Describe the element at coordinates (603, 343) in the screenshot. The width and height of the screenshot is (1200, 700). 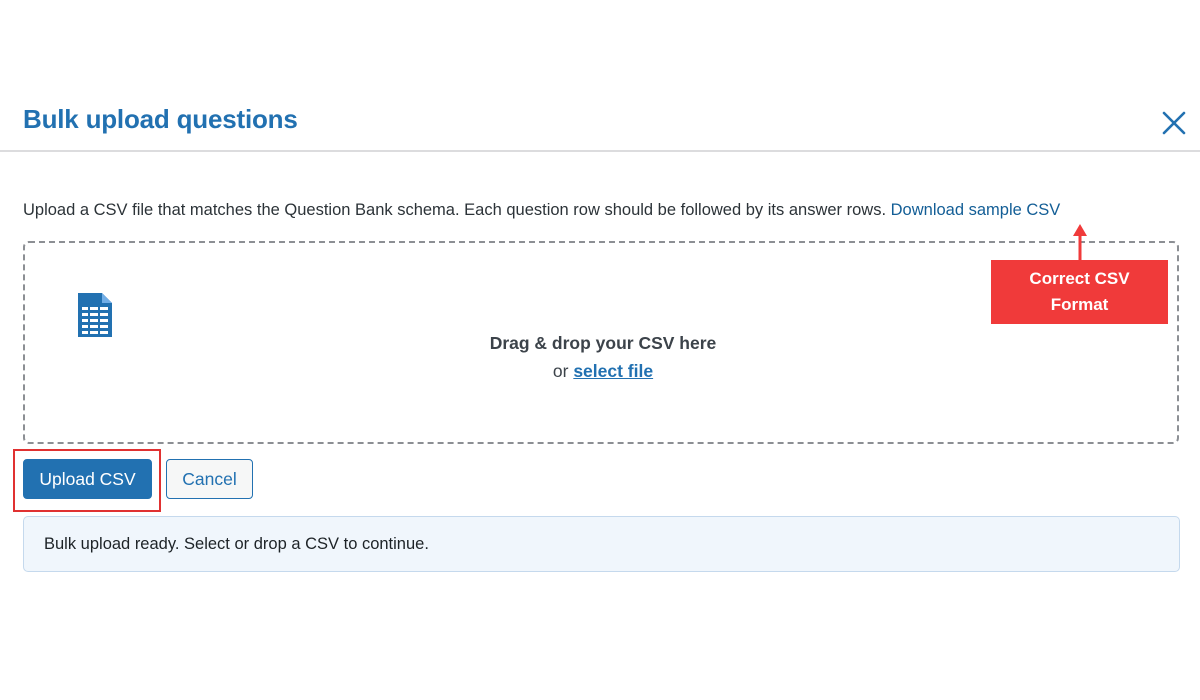
I see `dropzone-primary-text: Drag & drop your CSV here` at that location.